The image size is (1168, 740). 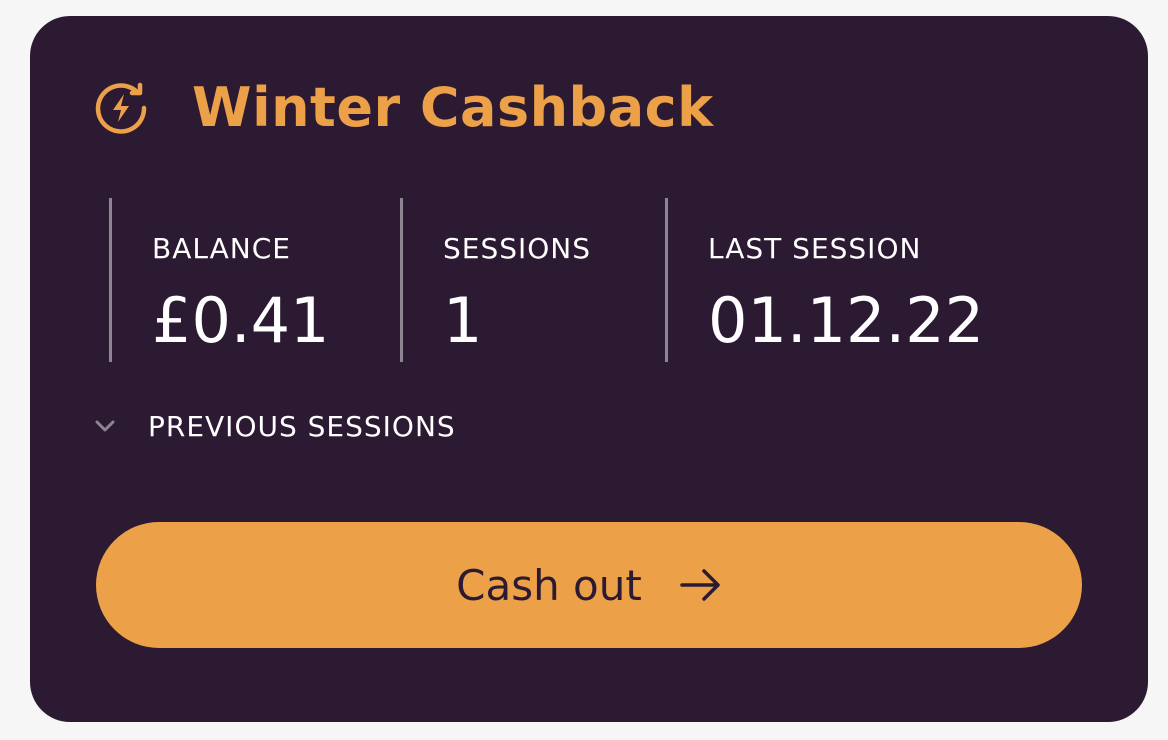 I want to click on stat-value: 1, so click(x=463, y=320).